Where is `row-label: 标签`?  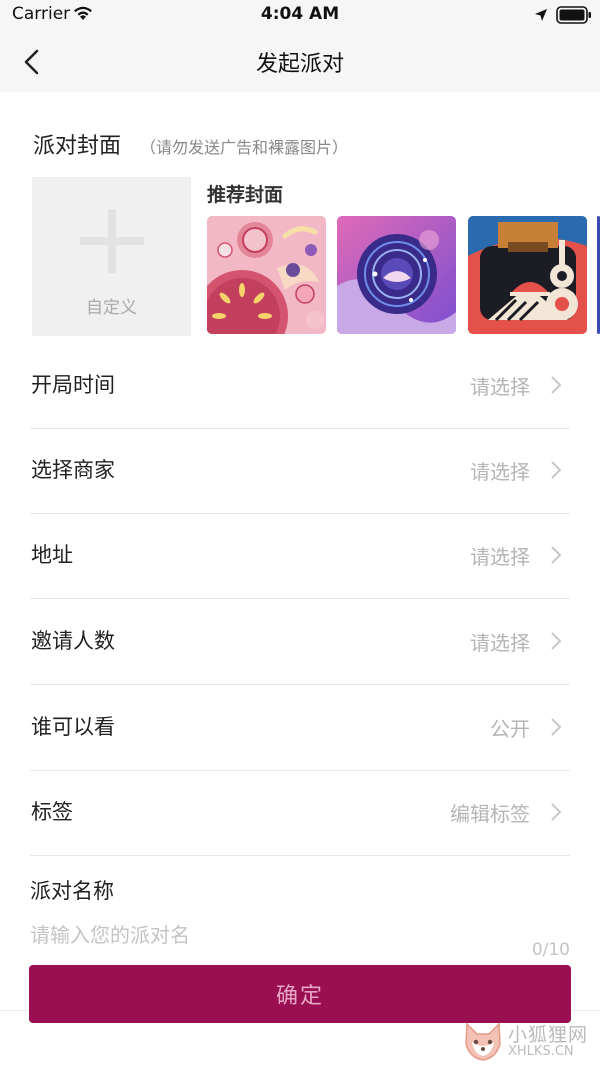 row-label: 标签 is located at coordinates (52, 812).